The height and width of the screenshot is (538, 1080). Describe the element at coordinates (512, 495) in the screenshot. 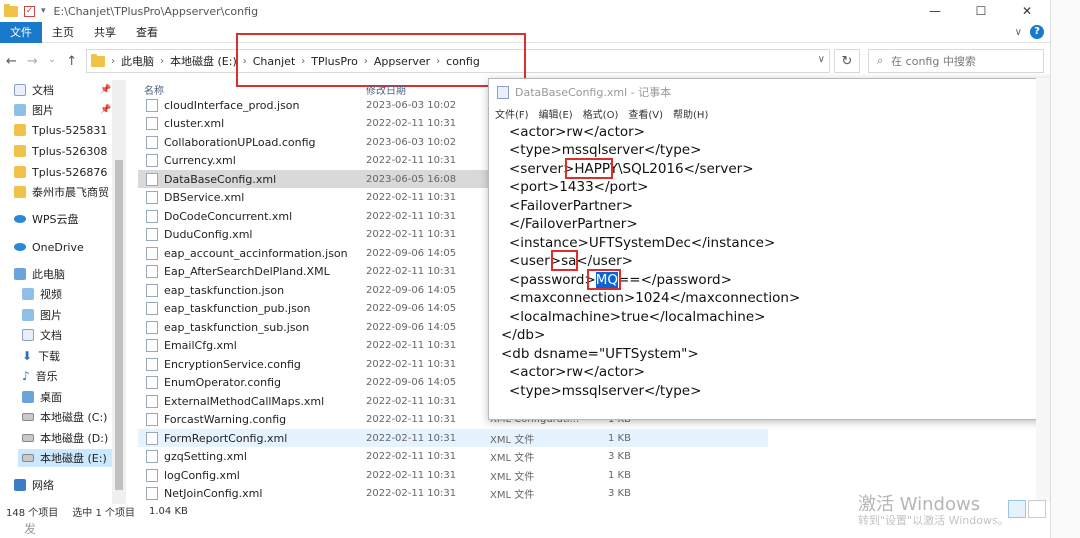

I see `file-type: XML 文件` at that location.